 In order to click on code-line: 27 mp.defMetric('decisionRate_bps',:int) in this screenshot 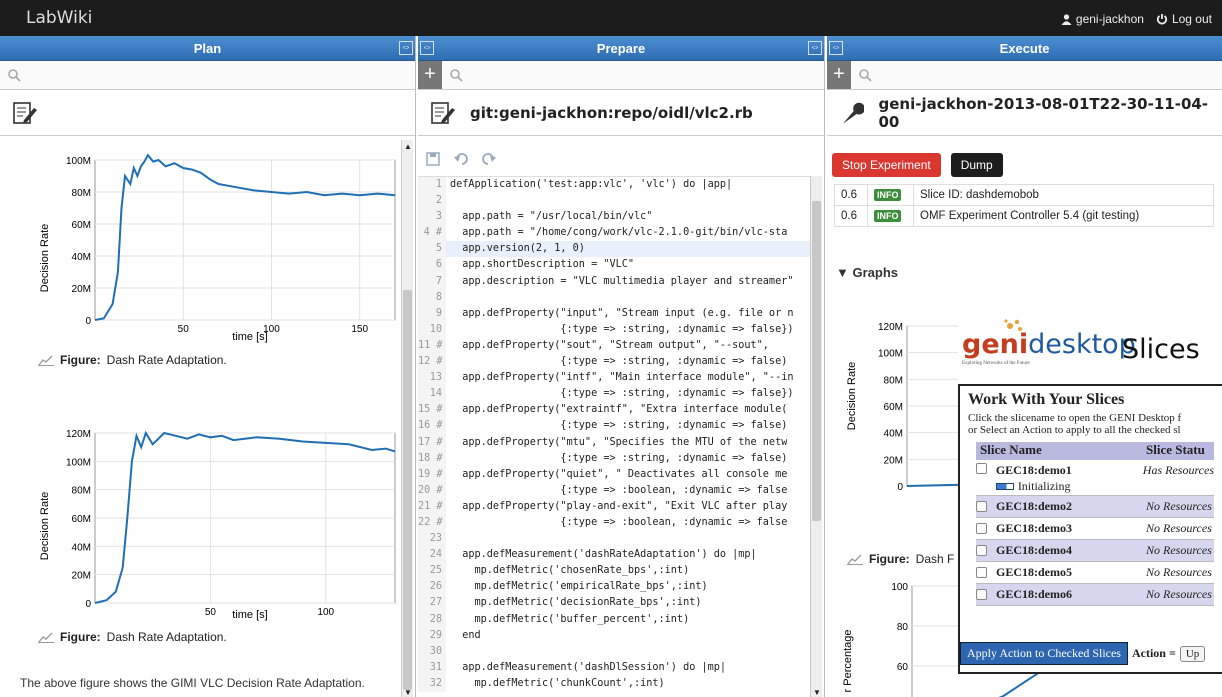, I will do `click(614, 603)`.